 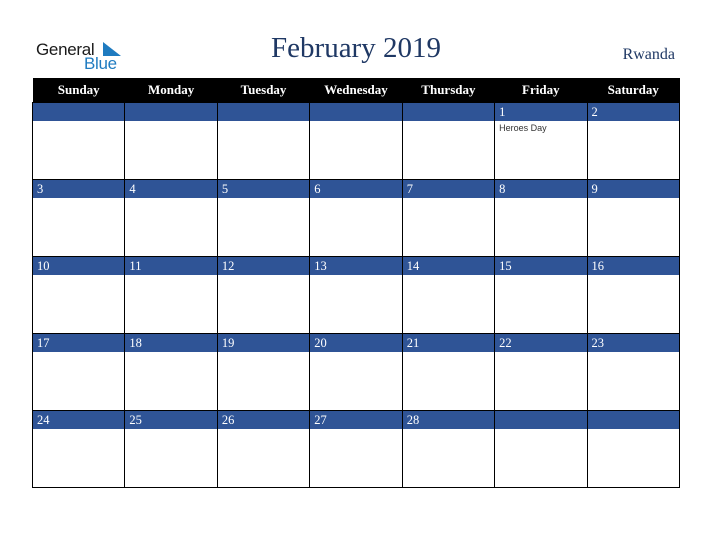 What do you see at coordinates (448, 218) in the screenshot?
I see `day-cell: 7` at bounding box center [448, 218].